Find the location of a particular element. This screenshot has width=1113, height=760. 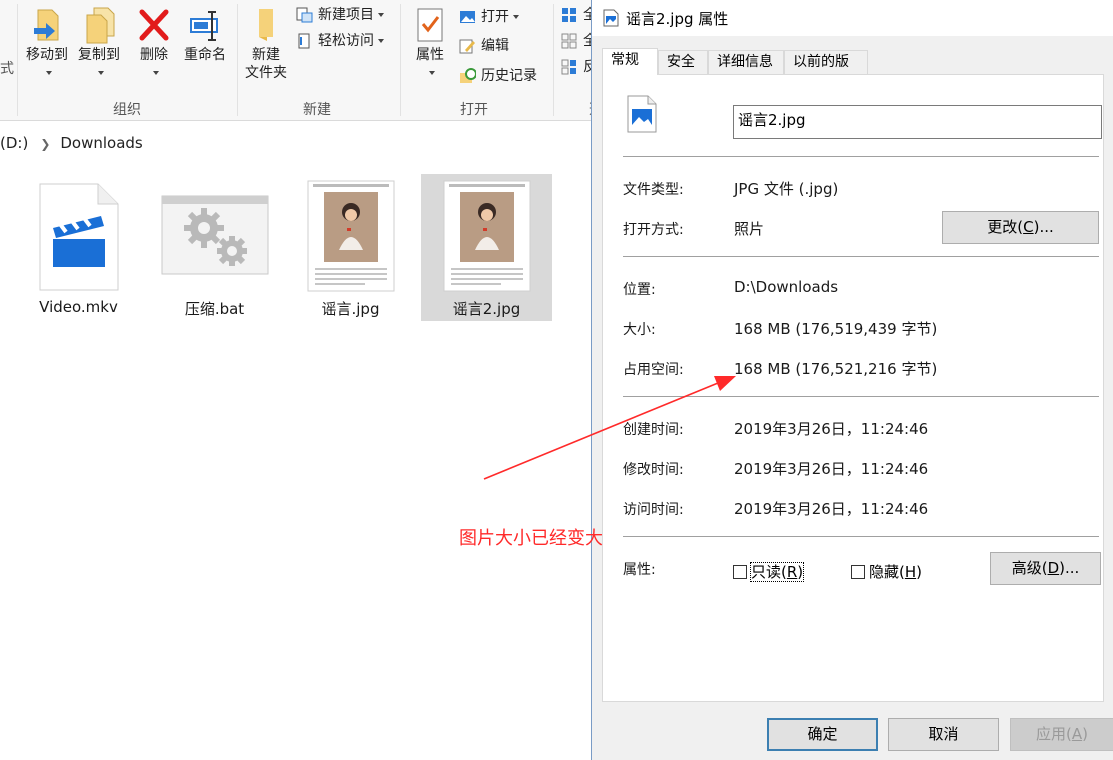

annotation-text: 图片大小已经变大 is located at coordinates (531, 538).